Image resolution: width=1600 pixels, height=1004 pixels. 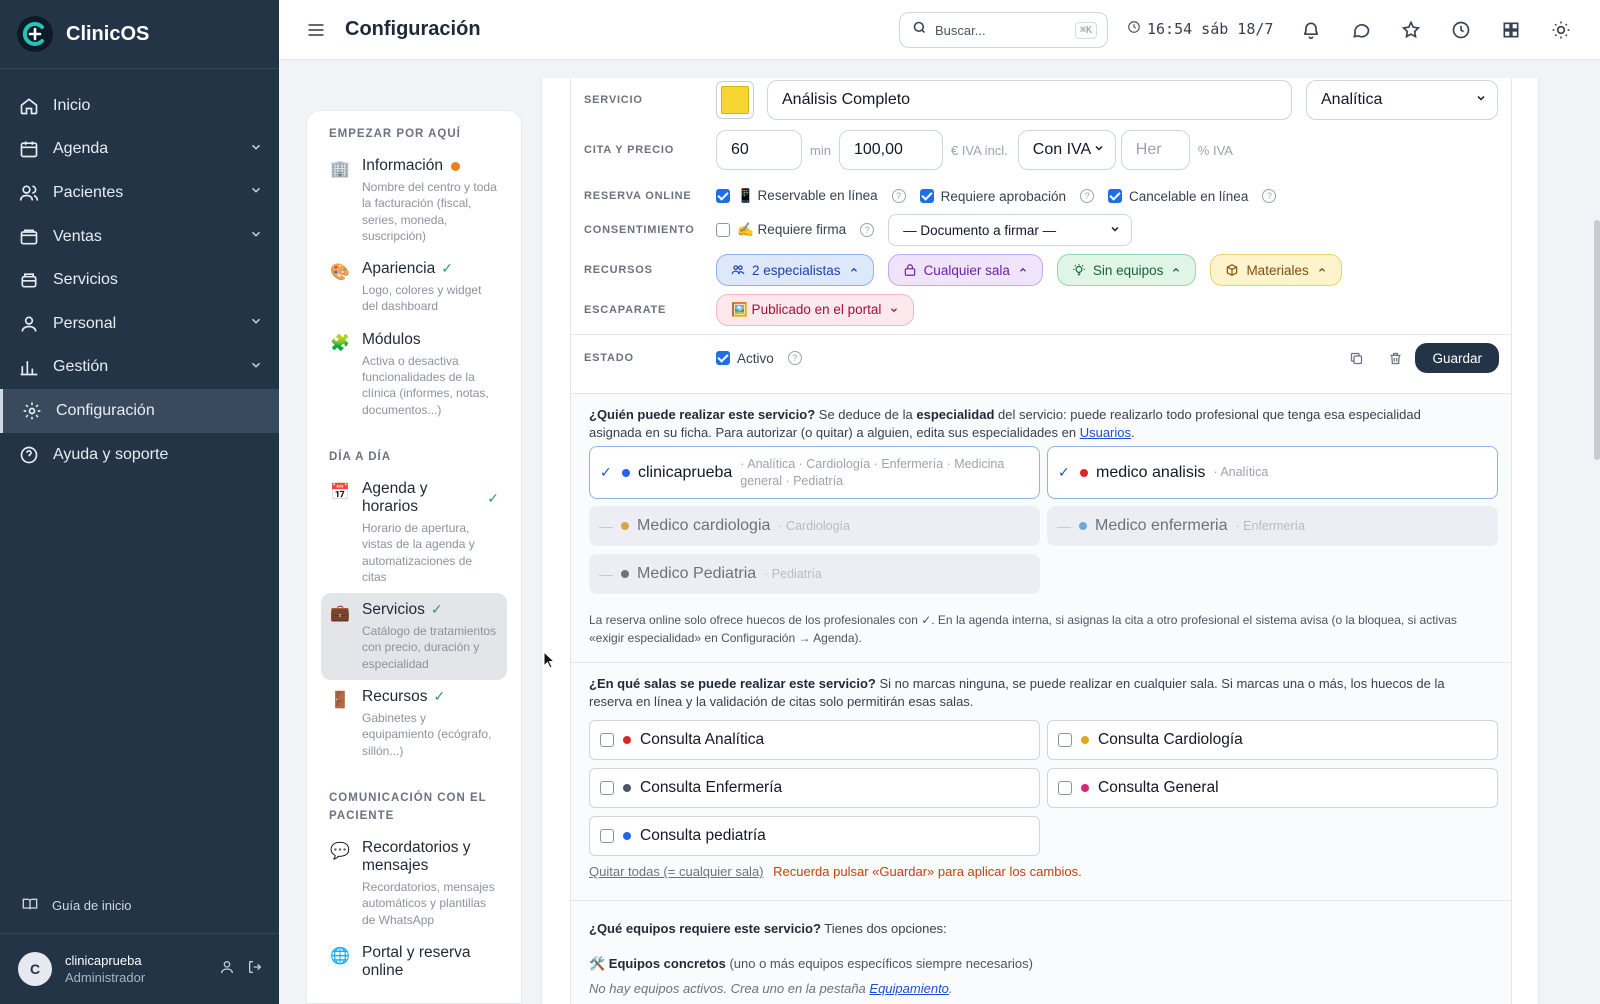 What do you see at coordinates (340, 343) in the screenshot?
I see `puzzle-icon: 🧩` at bounding box center [340, 343].